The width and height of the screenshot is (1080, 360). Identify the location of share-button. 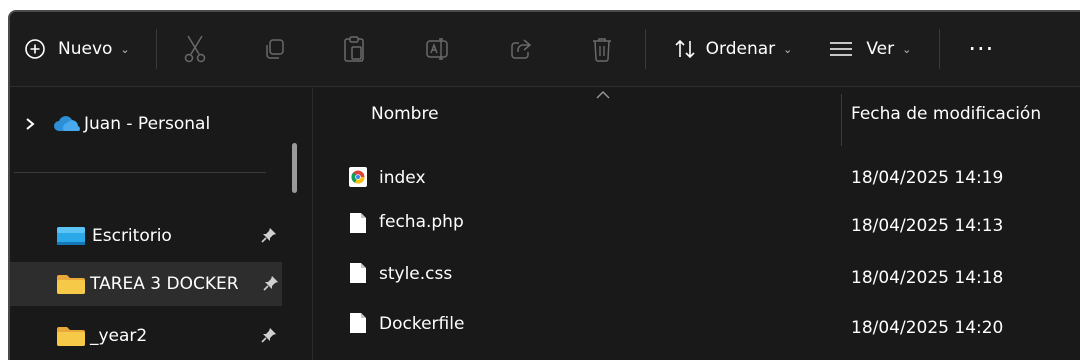
(521, 49).